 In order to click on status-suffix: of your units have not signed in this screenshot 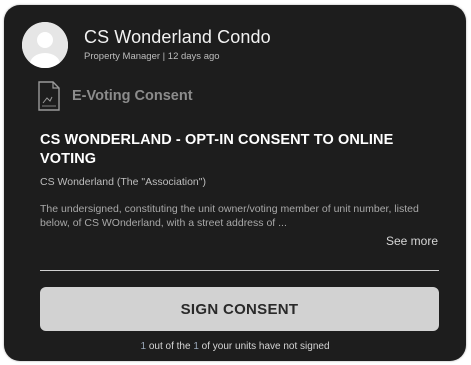, I will do `click(264, 346)`.